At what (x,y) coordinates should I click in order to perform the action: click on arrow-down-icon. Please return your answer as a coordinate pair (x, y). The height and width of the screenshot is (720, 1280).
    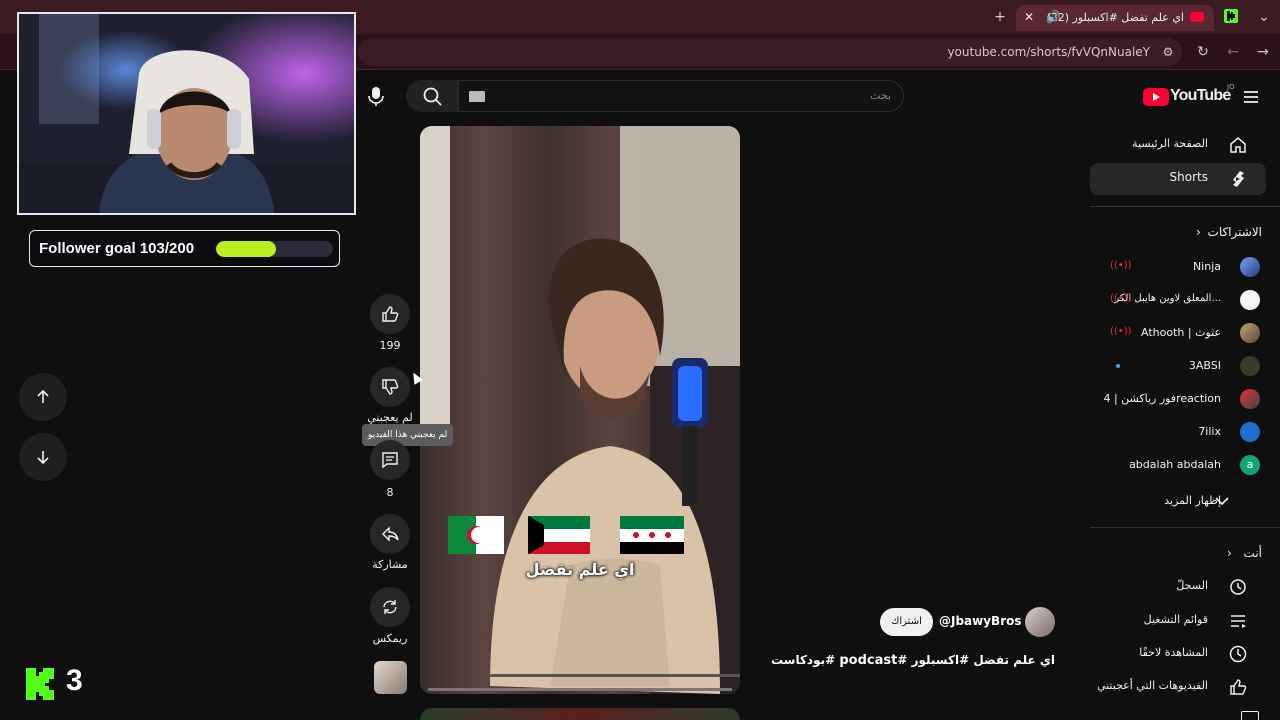
    Looking at the image, I should click on (43, 458).